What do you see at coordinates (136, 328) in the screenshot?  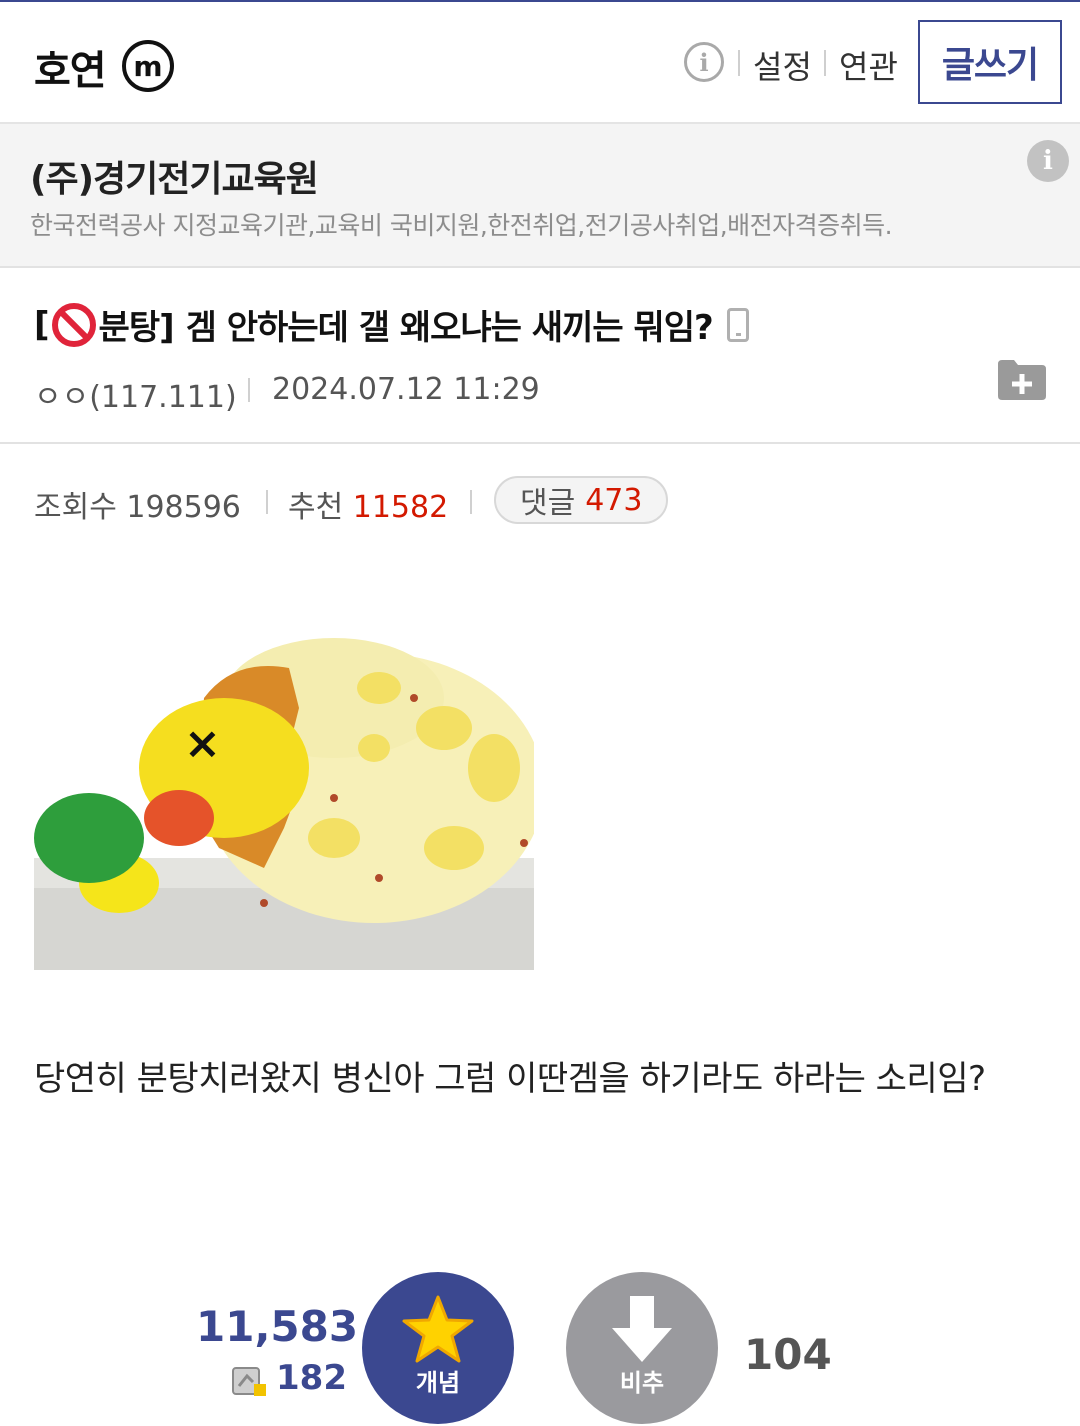 I see `title-prefix: 분탕]` at bounding box center [136, 328].